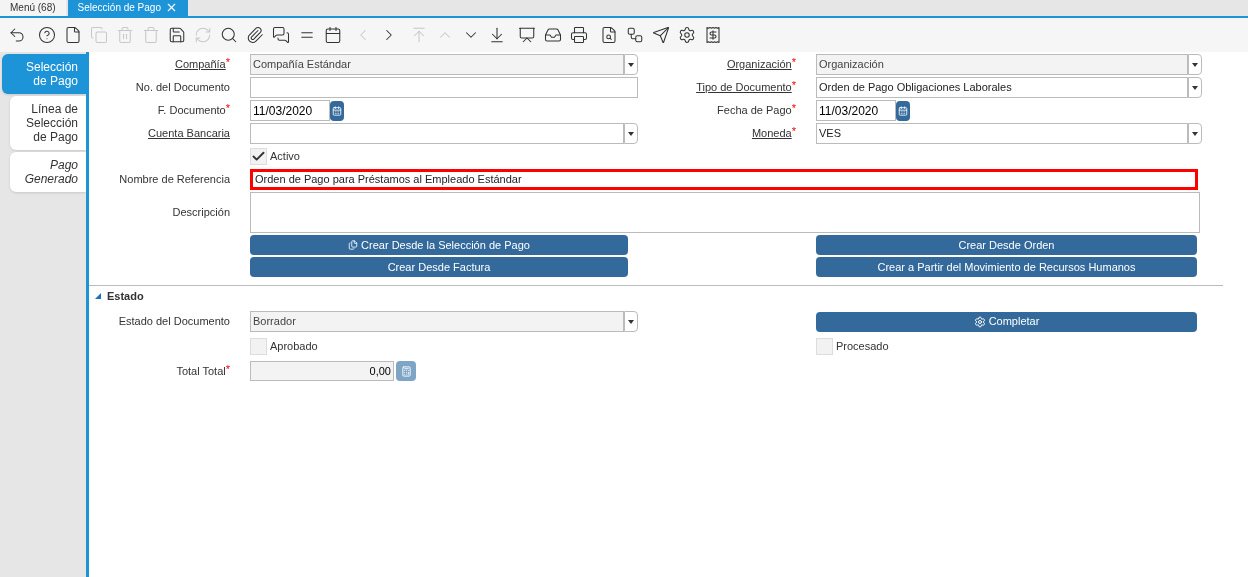 The height and width of the screenshot is (577, 1248). Describe the element at coordinates (437, 64) in the screenshot. I see `dropdown-field: Compañía Estándar` at that location.